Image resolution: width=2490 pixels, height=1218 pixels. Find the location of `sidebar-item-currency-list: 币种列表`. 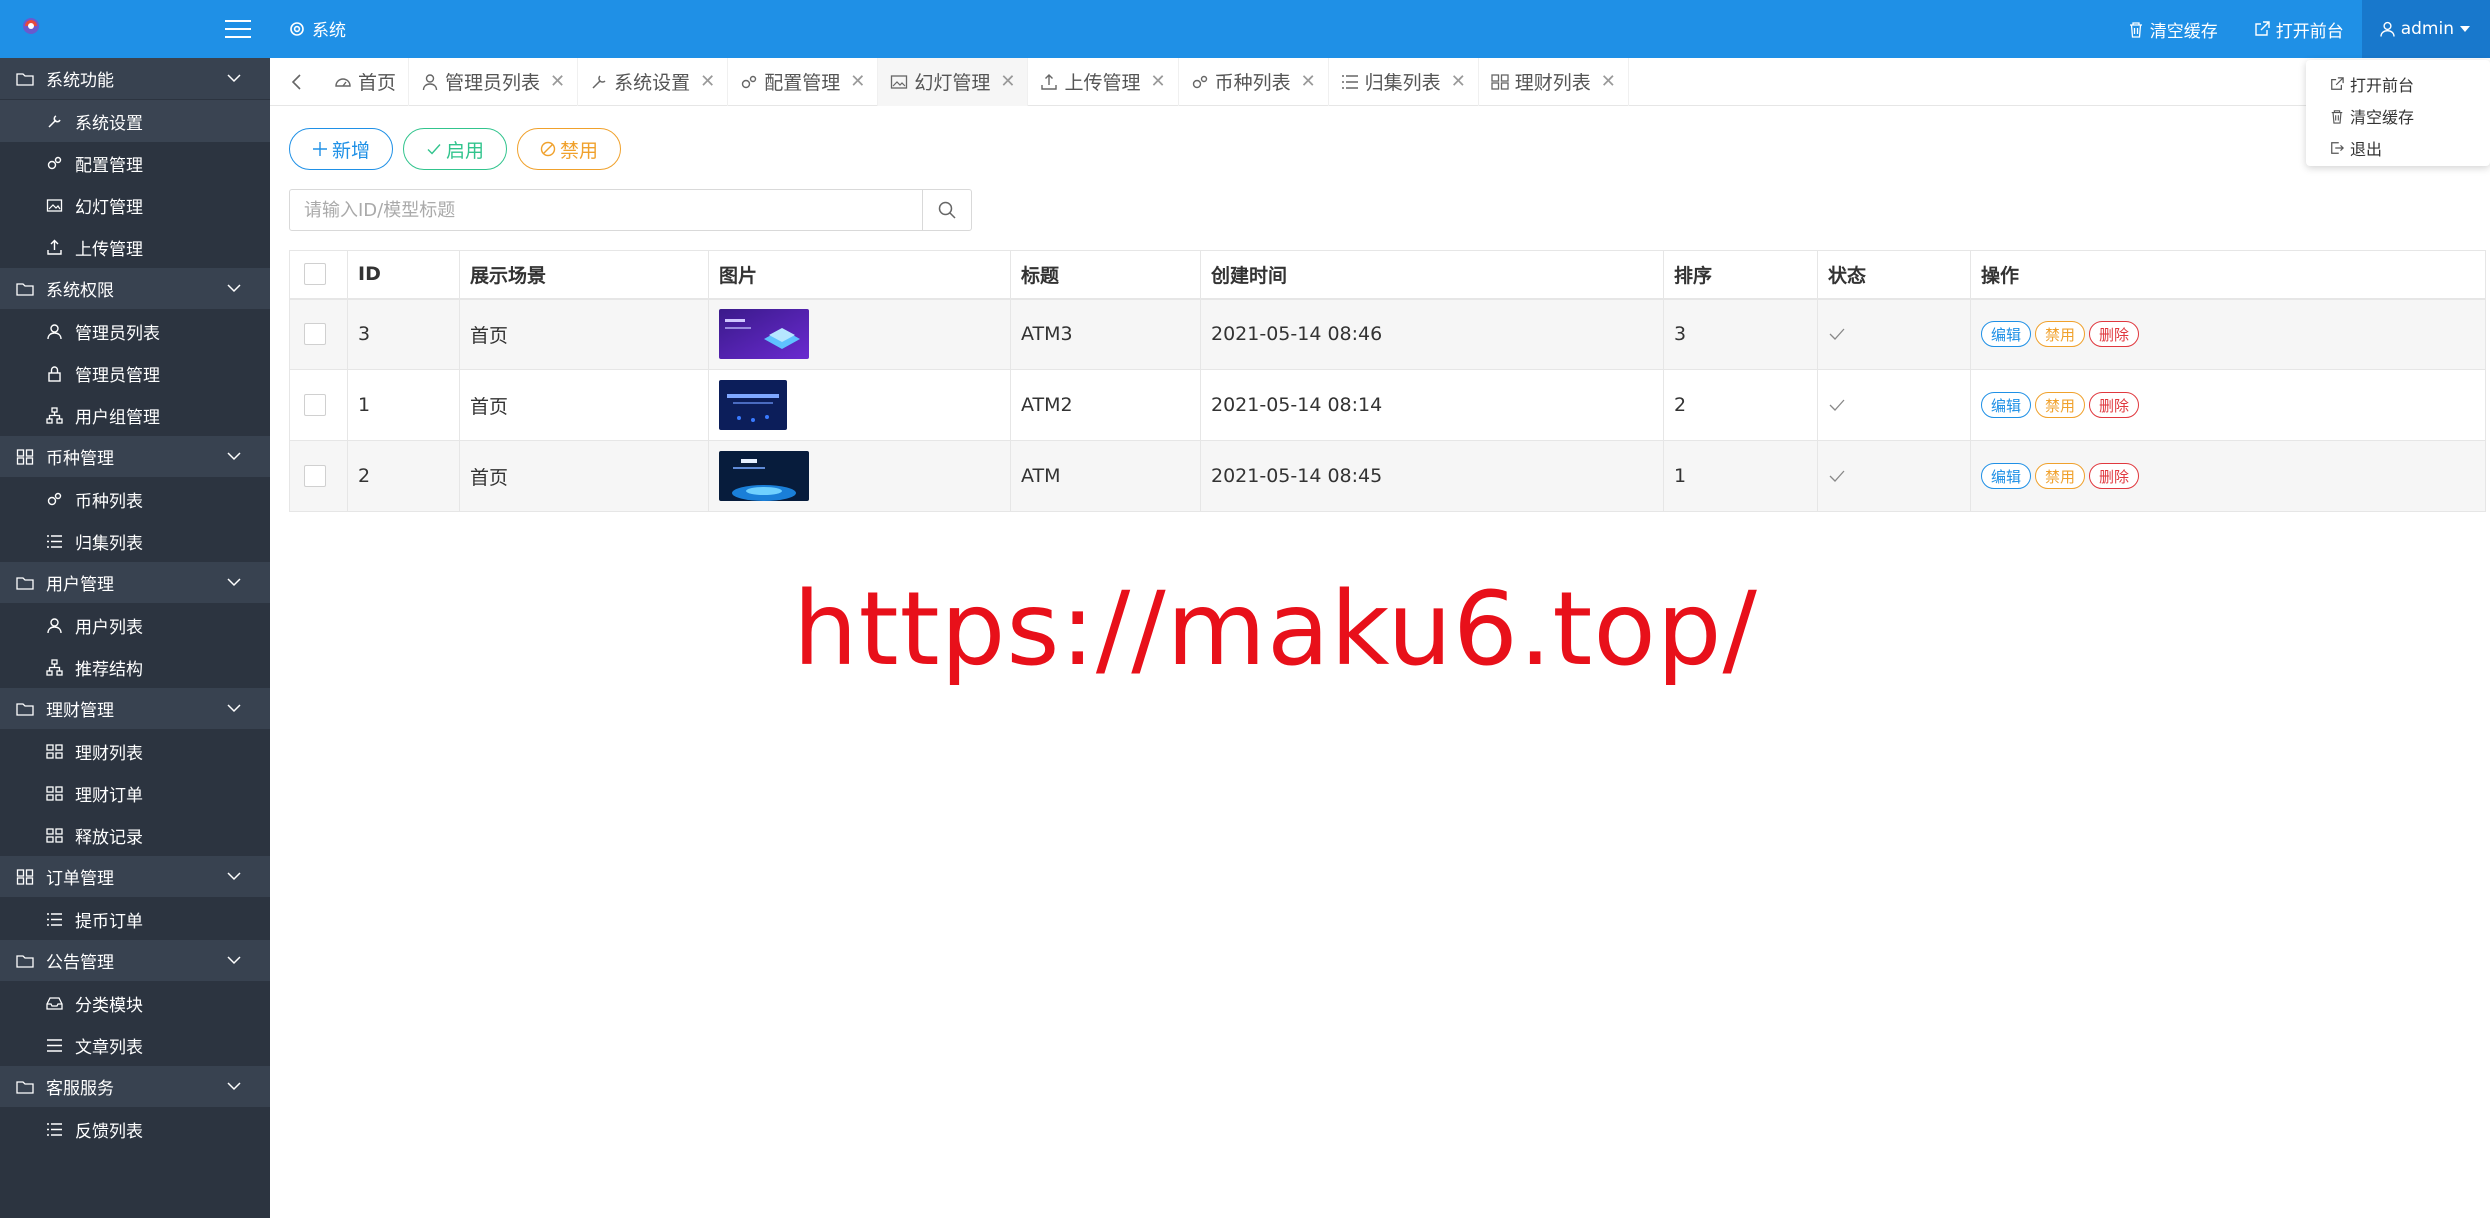

sidebar-item-currency-list: 币种列表 is located at coordinates (135, 499).